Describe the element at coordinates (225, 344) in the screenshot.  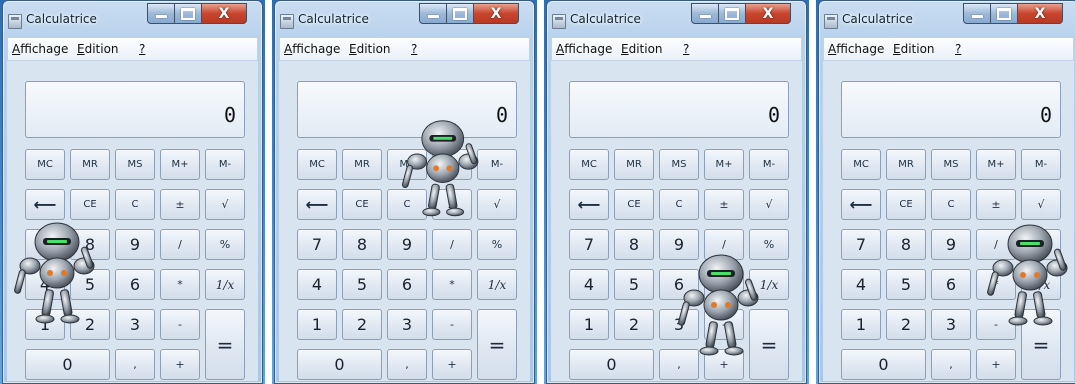
I see `equals-button: =` at that location.